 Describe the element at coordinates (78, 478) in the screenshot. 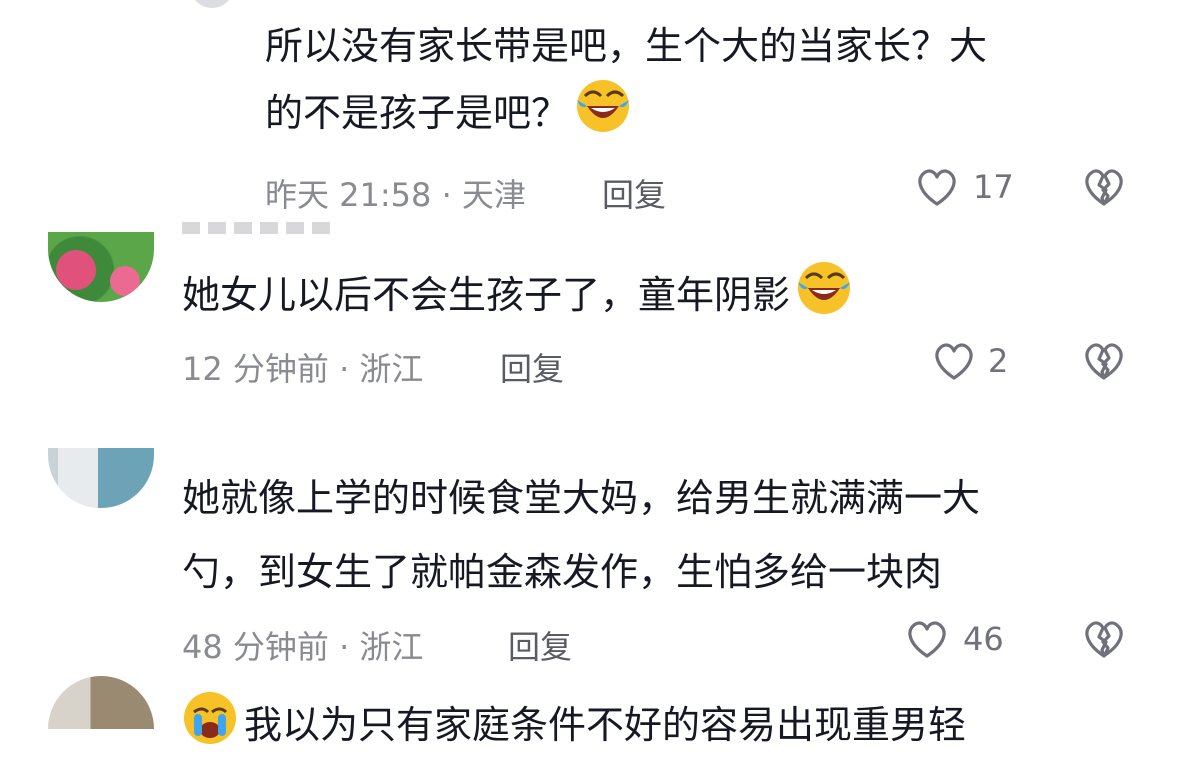

I see `avatar-figure` at that location.